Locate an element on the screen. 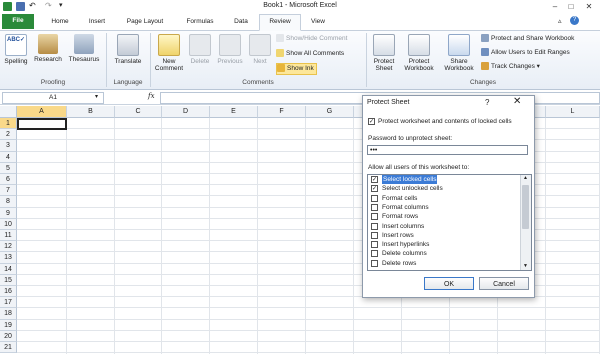 The image size is (600, 354). column-header: F is located at coordinates (282, 112).